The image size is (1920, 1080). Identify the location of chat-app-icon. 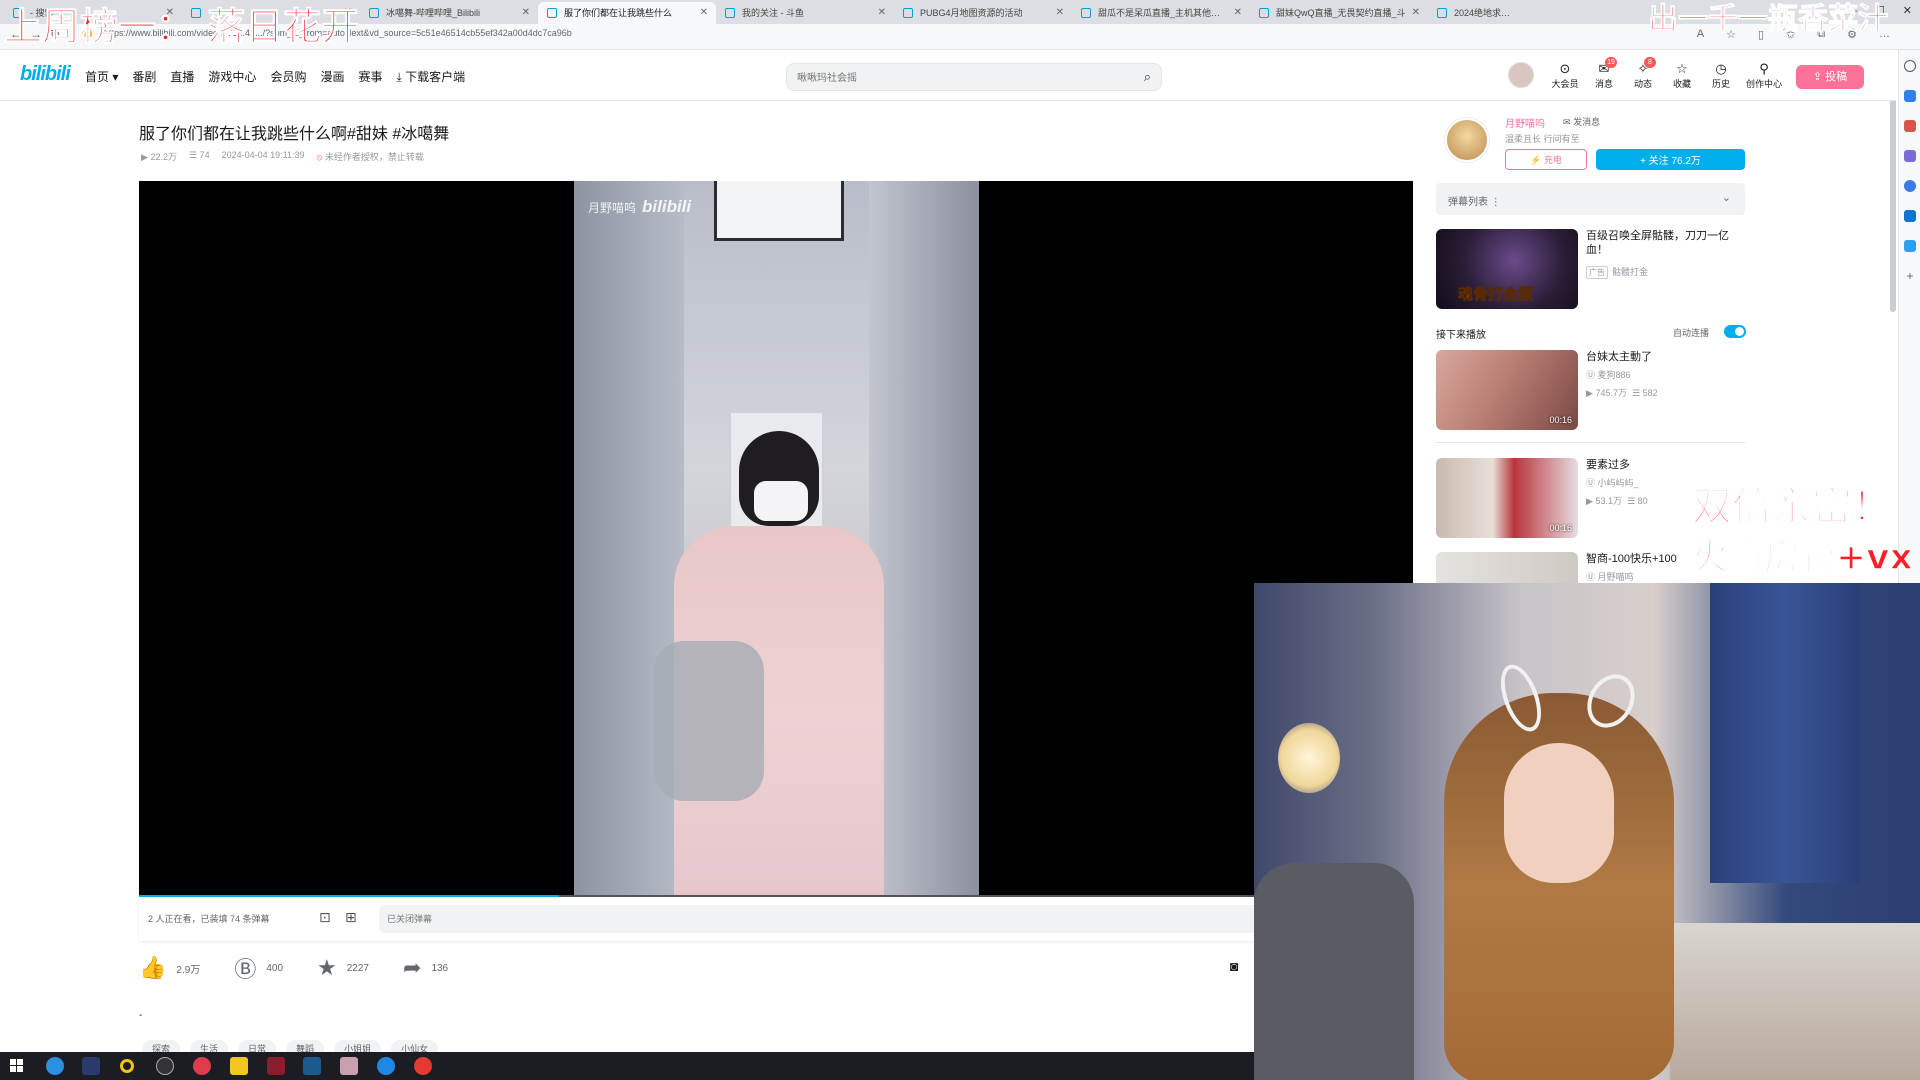
(239, 1066).